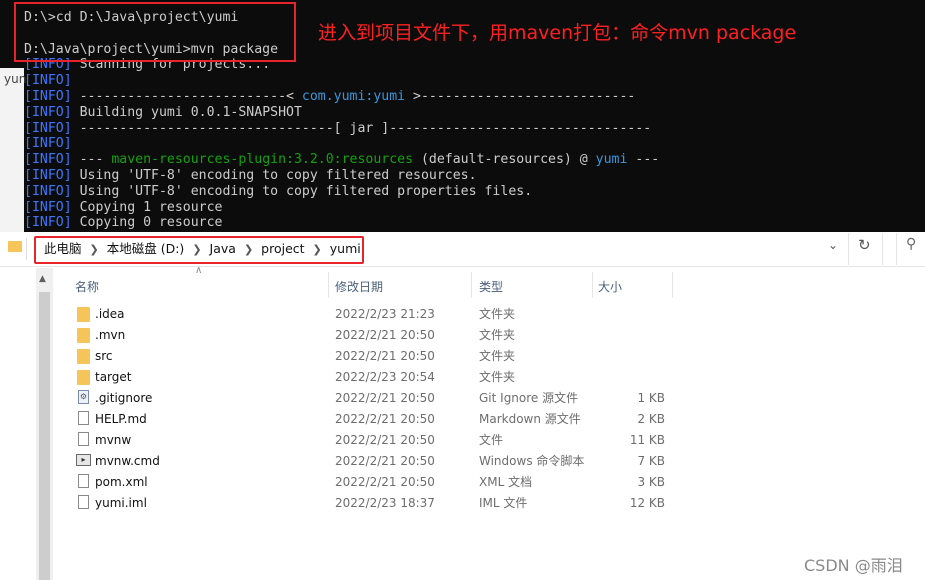 The image size is (925, 580). Describe the element at coordinates (262, 160) in the screenshot. I see `terminal-text: maven-resources-plugin:3.2.0:resources` at that location.